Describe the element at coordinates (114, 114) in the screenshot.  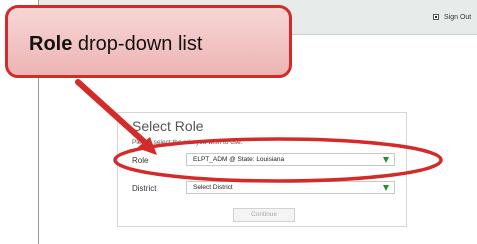
I see `pointer-arrow-shaft` at that location.